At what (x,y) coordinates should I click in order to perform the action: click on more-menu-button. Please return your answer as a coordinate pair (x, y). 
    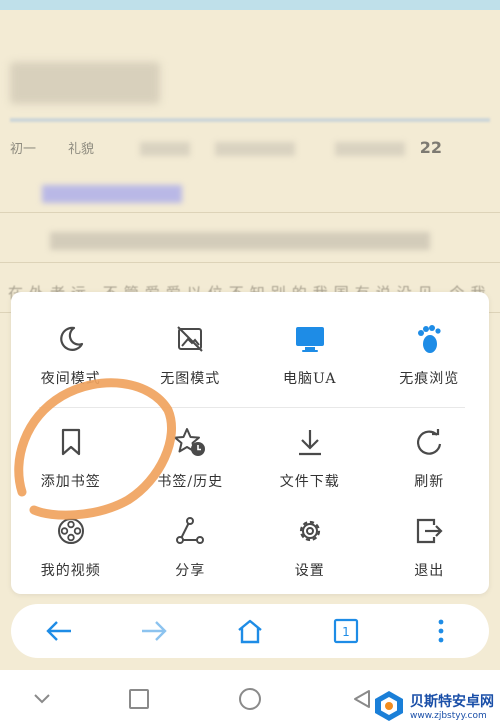
    Looking at the image, I should click on (441, 631).